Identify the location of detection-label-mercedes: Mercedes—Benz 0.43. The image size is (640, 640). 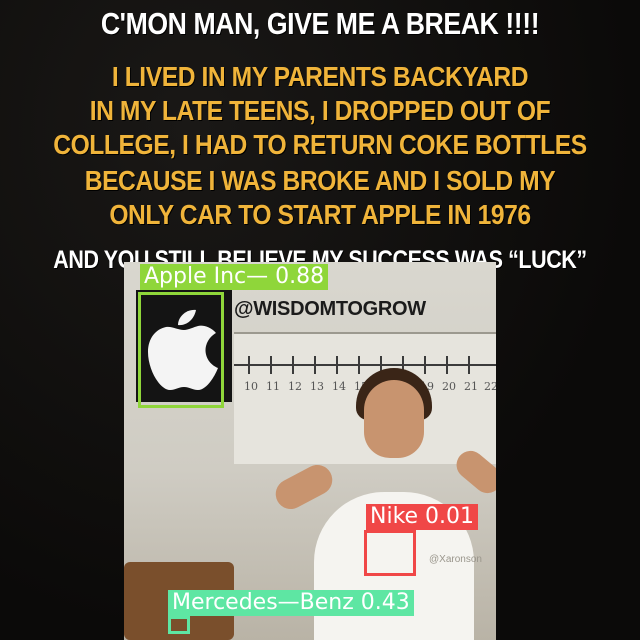
(291, 603).